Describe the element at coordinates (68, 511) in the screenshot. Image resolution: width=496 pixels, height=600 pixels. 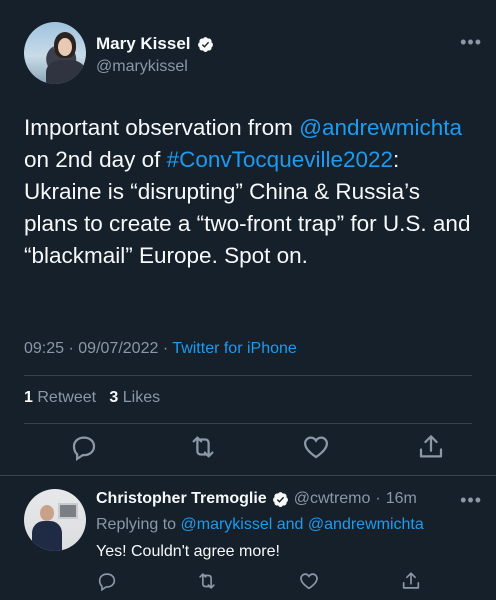
I see `avatar-frame` at that location.